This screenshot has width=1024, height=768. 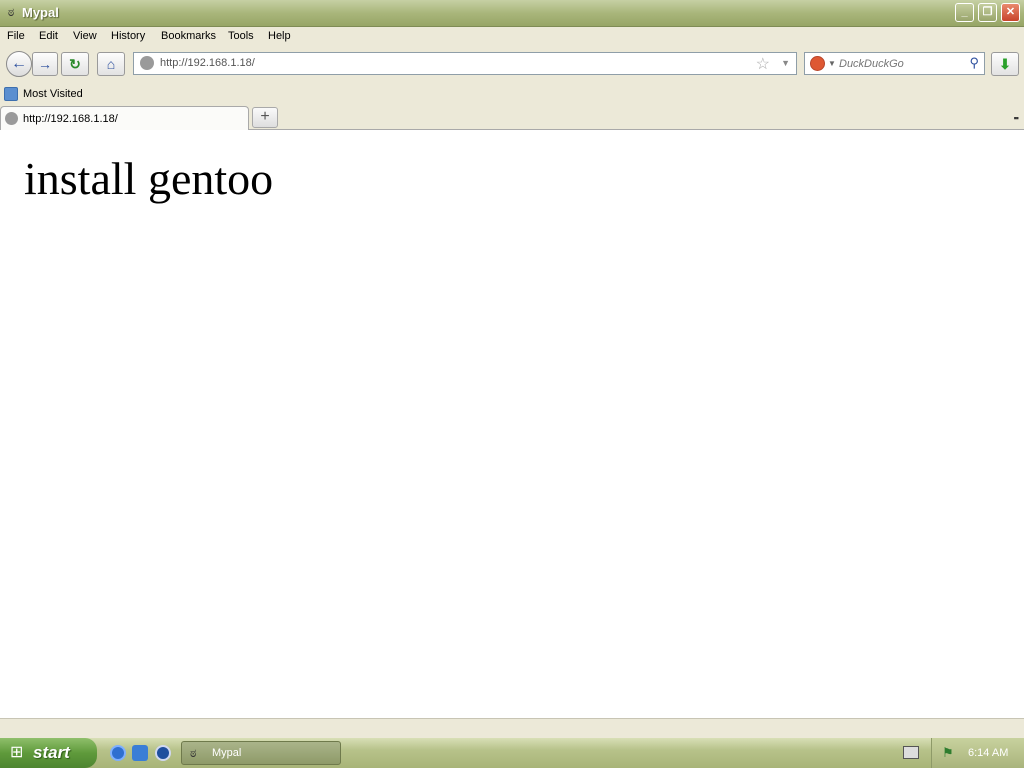 I want to click on most-visited-bookmark: Most Visited, so click(x=53, y=94).